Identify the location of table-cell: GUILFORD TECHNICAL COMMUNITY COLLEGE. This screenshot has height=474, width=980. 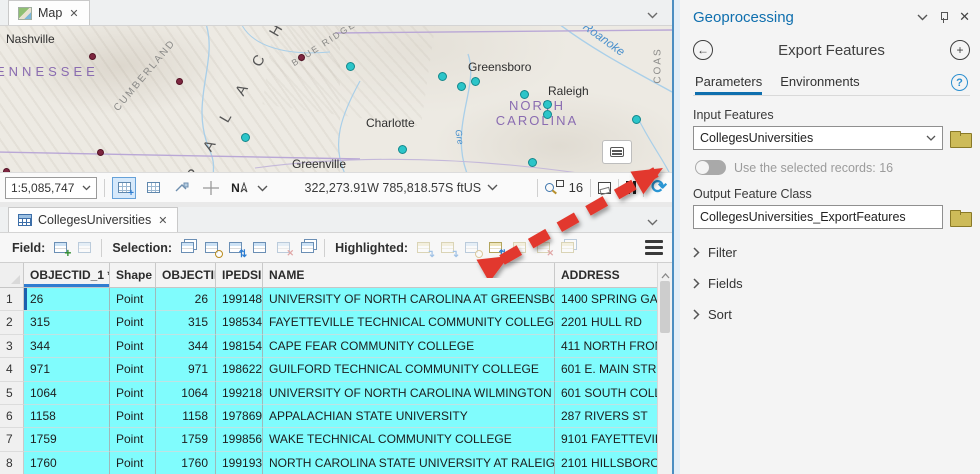
(409, 370).